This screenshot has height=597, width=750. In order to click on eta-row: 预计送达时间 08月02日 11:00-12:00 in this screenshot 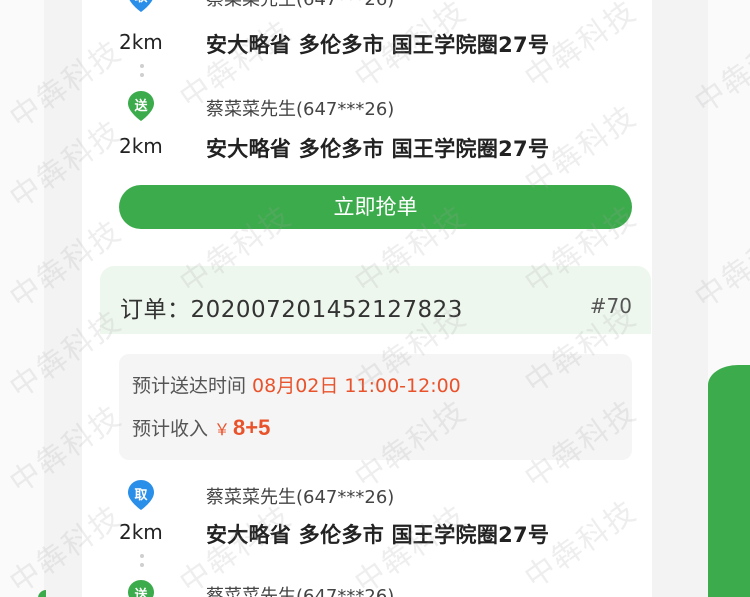, I will do `click(296, 384)`.